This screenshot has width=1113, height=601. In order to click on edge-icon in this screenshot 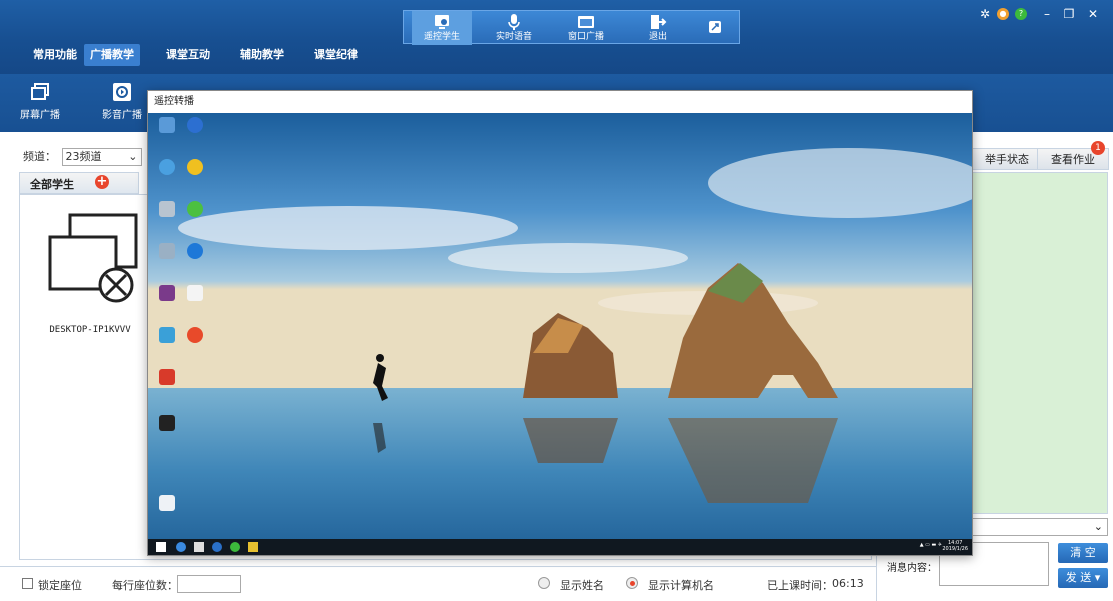, I will do `click(181, 547)`.